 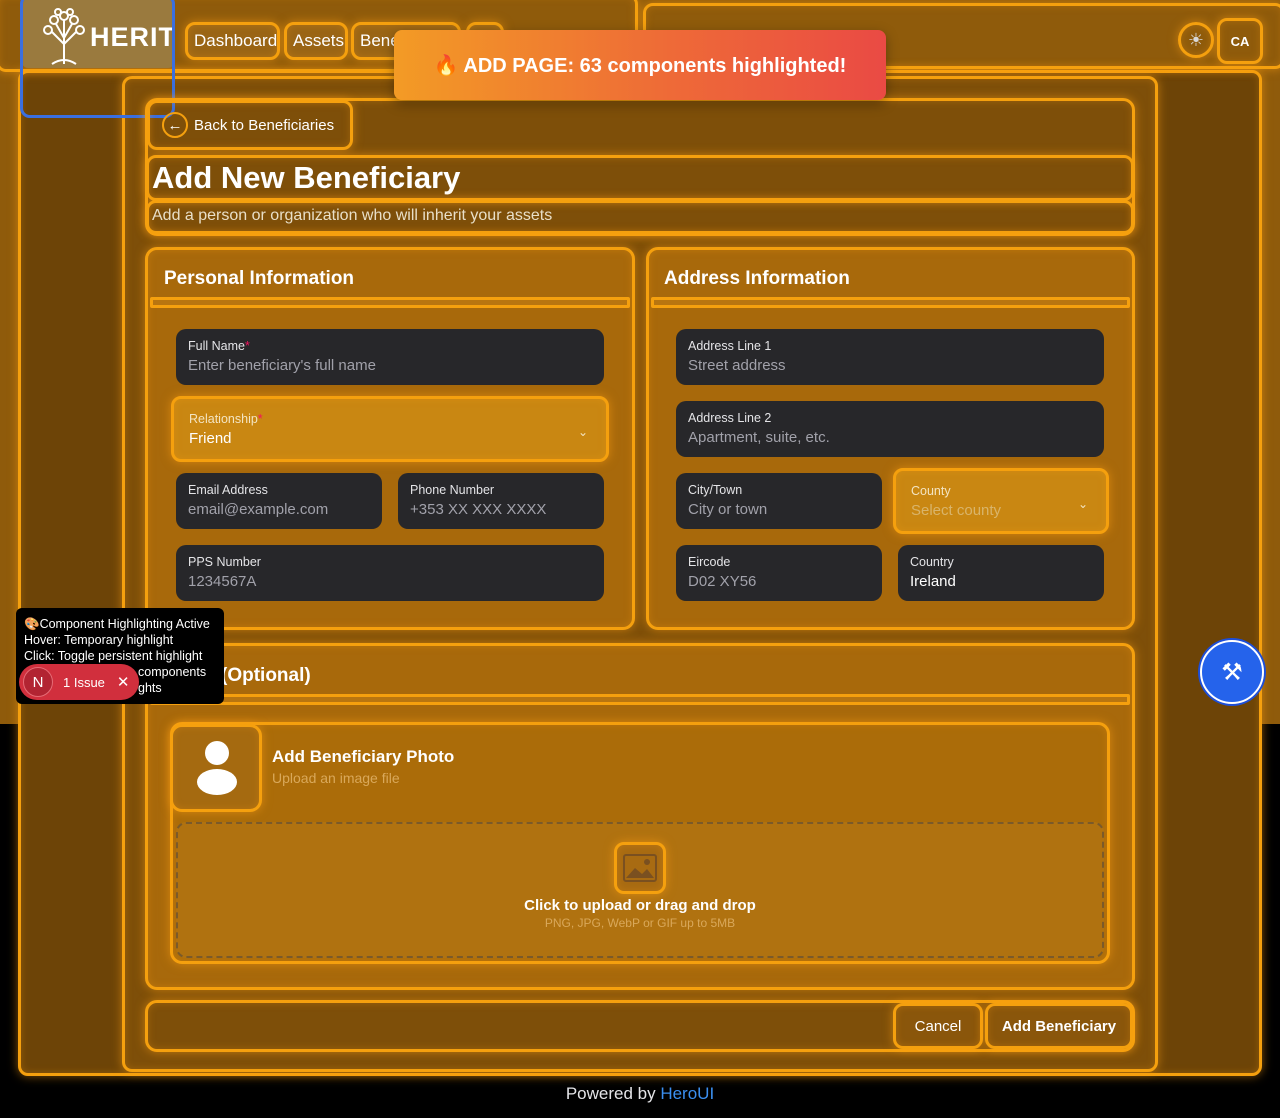 What do you see at coordinates (226, 419) in the screenshot?
I see `relationship-label: Relationship*` at bounding box center [226, 419].